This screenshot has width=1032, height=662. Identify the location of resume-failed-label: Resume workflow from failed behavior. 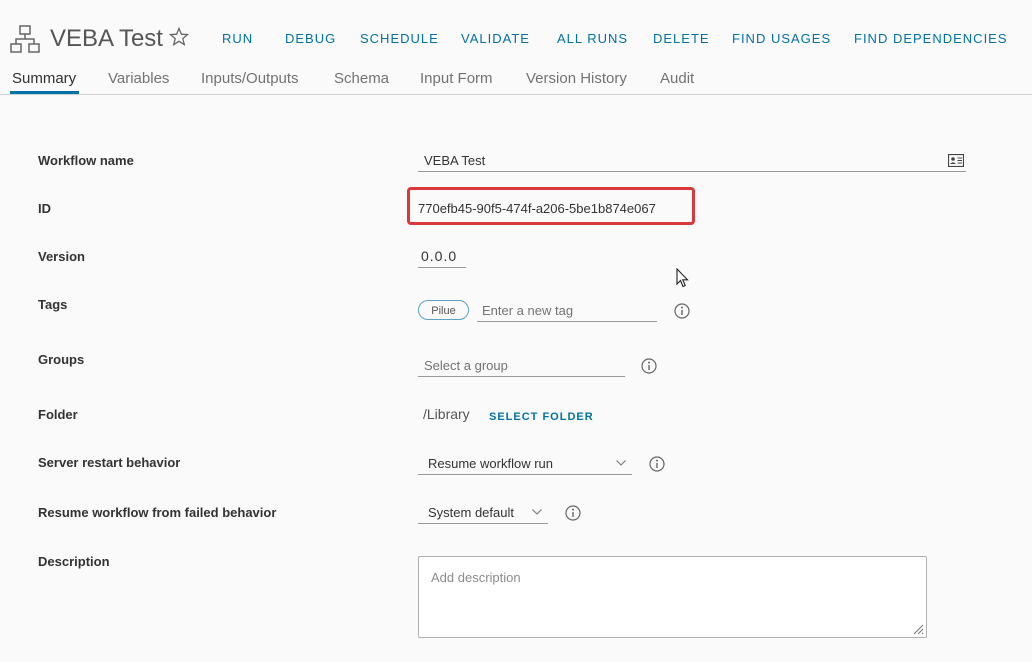
(157, 512).